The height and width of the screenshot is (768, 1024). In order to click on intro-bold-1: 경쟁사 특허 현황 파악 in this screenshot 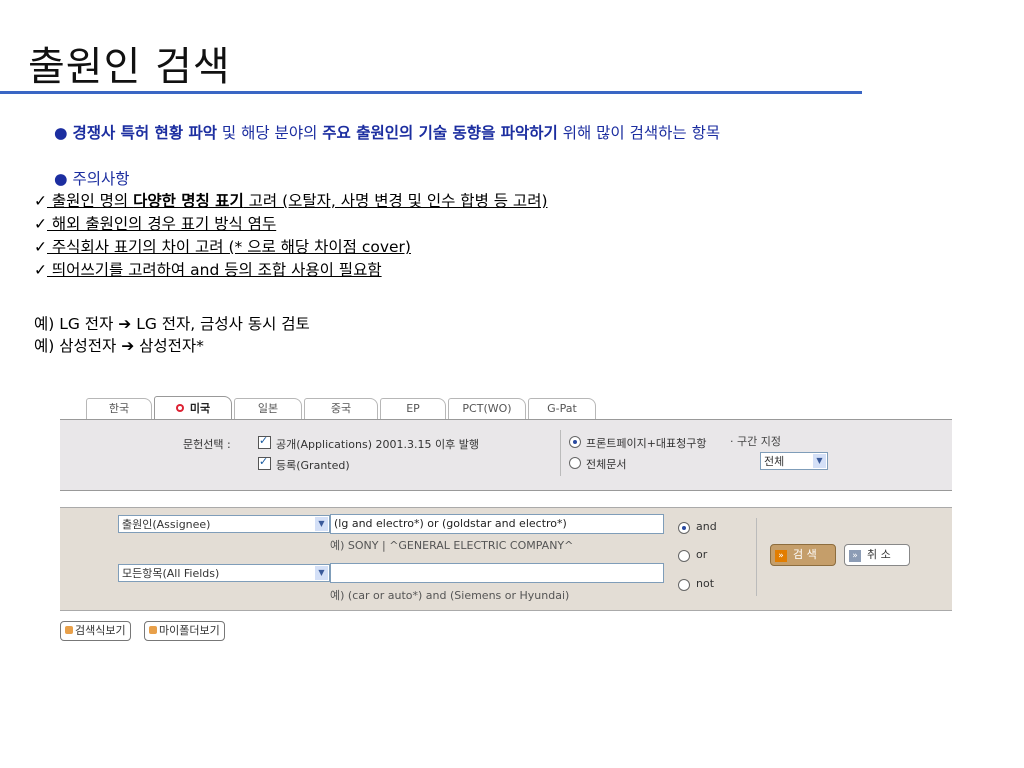, I will do `click(144, 133)`.